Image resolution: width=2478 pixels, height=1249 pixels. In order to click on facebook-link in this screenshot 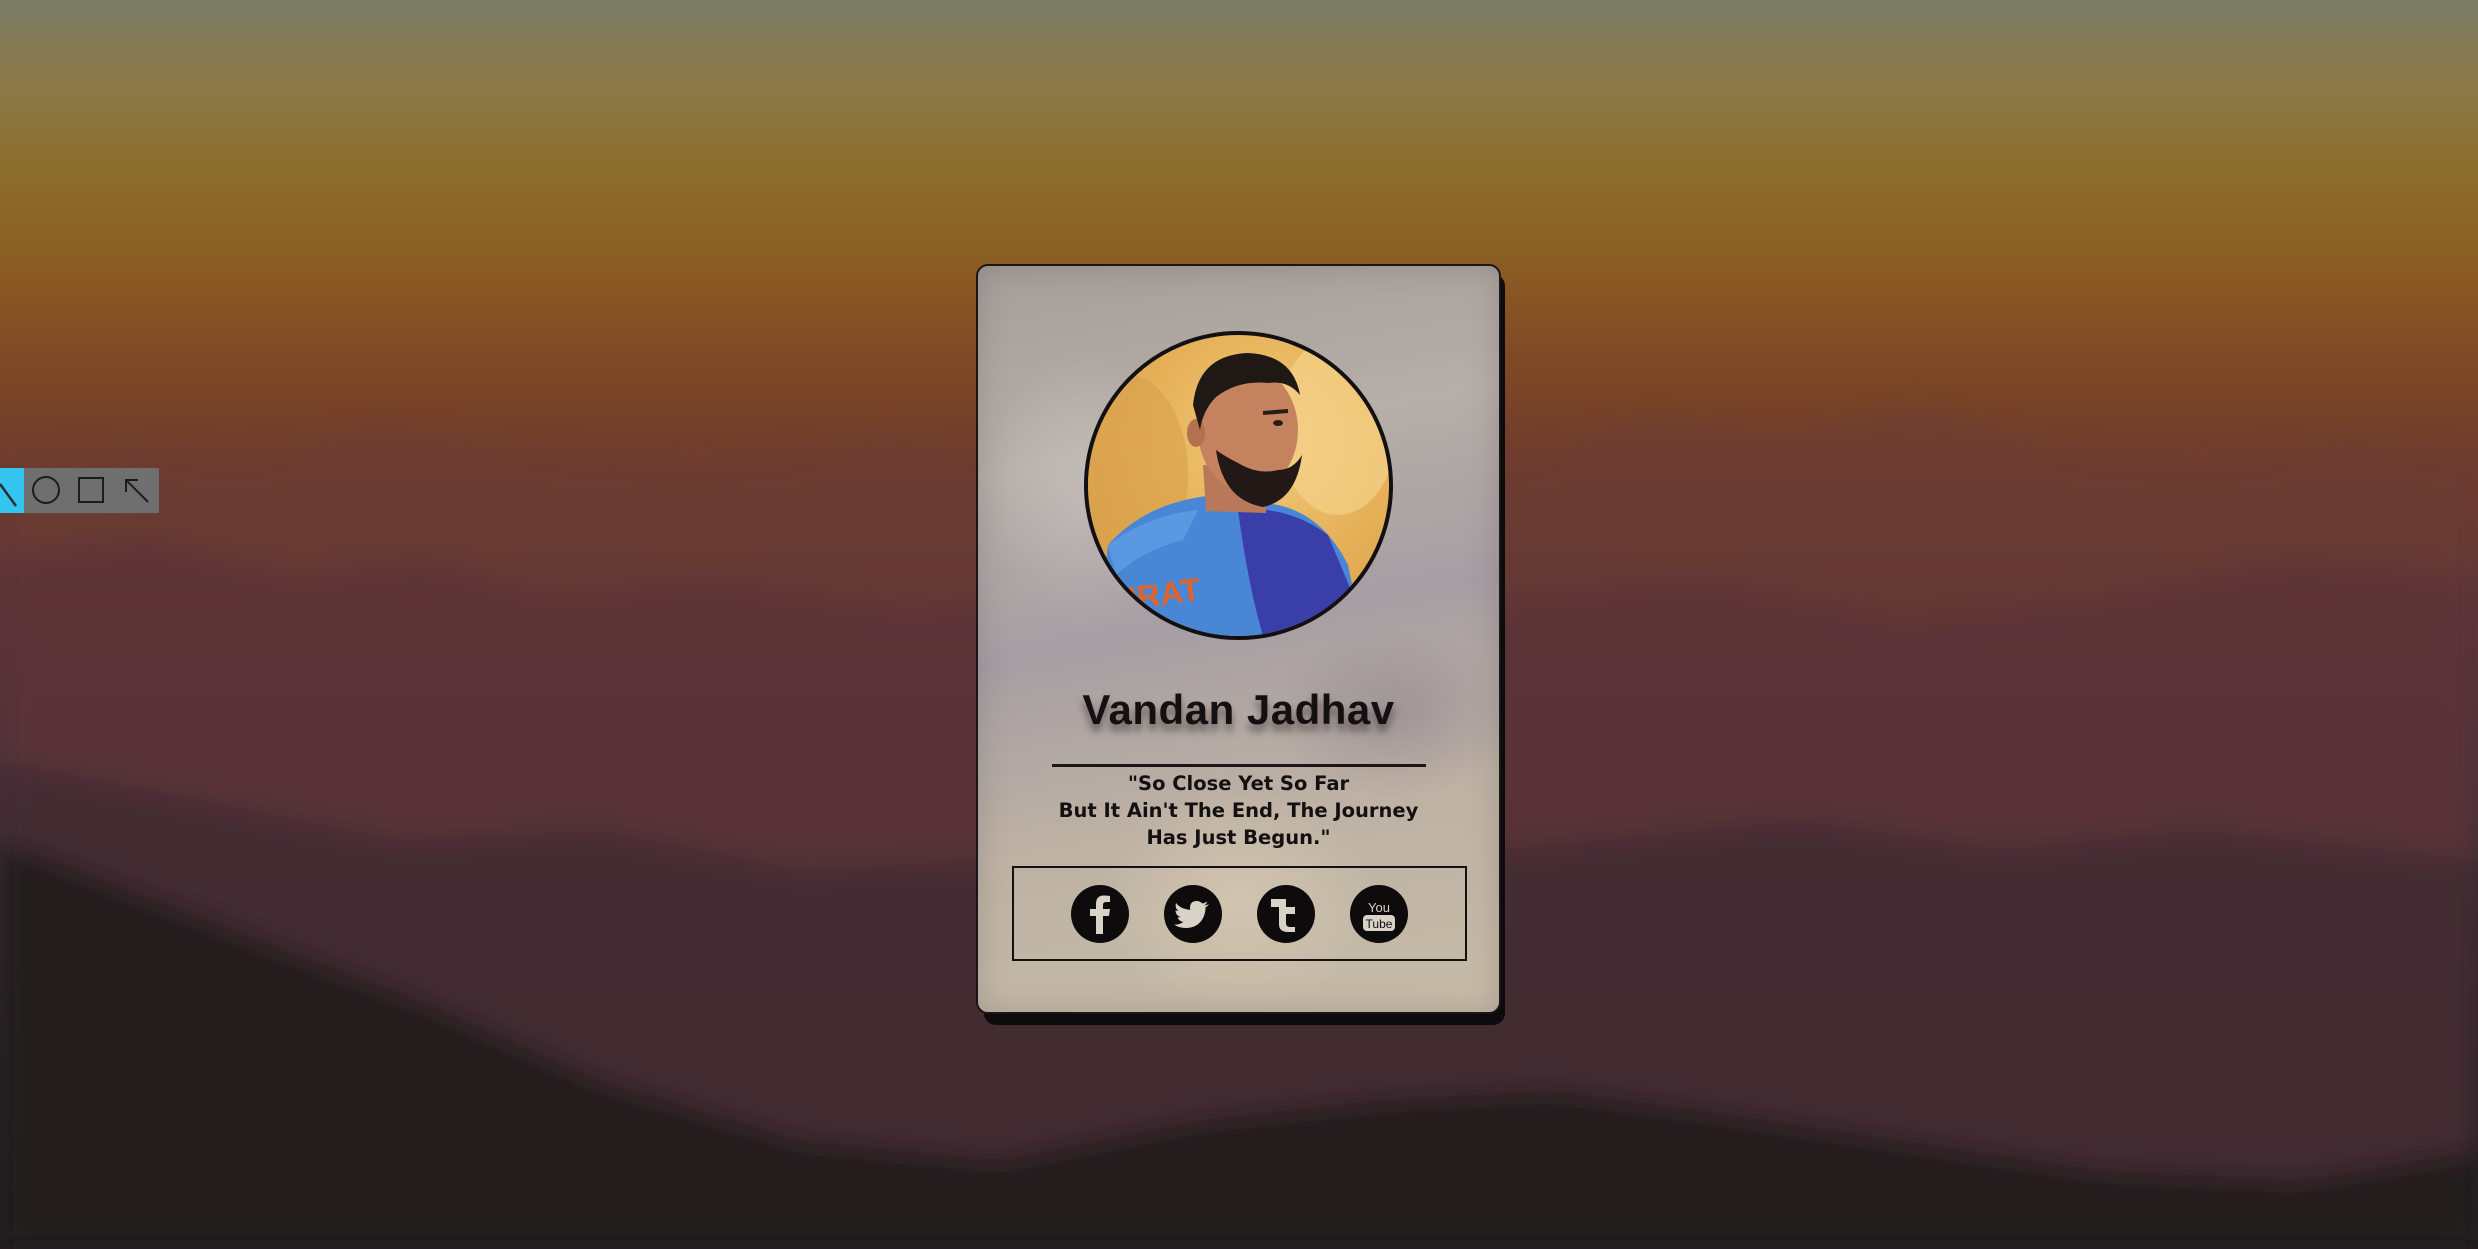, I will do `click(1100, 913)`.